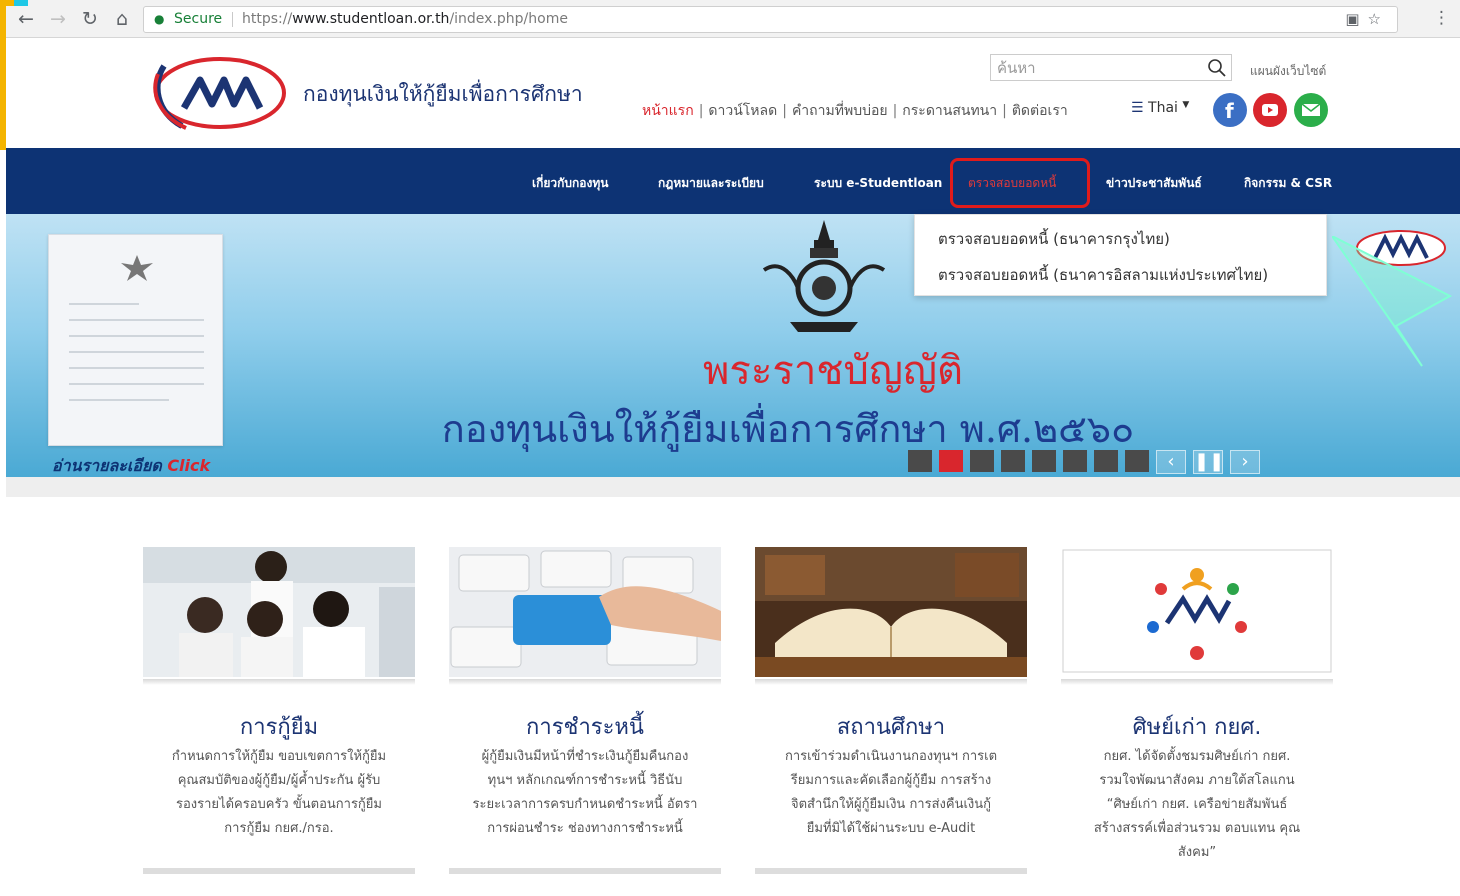  What do you see at coordinates (58, 19) in the screenshot?
I see `forward-icon: →` at bounding box center [58, 19].